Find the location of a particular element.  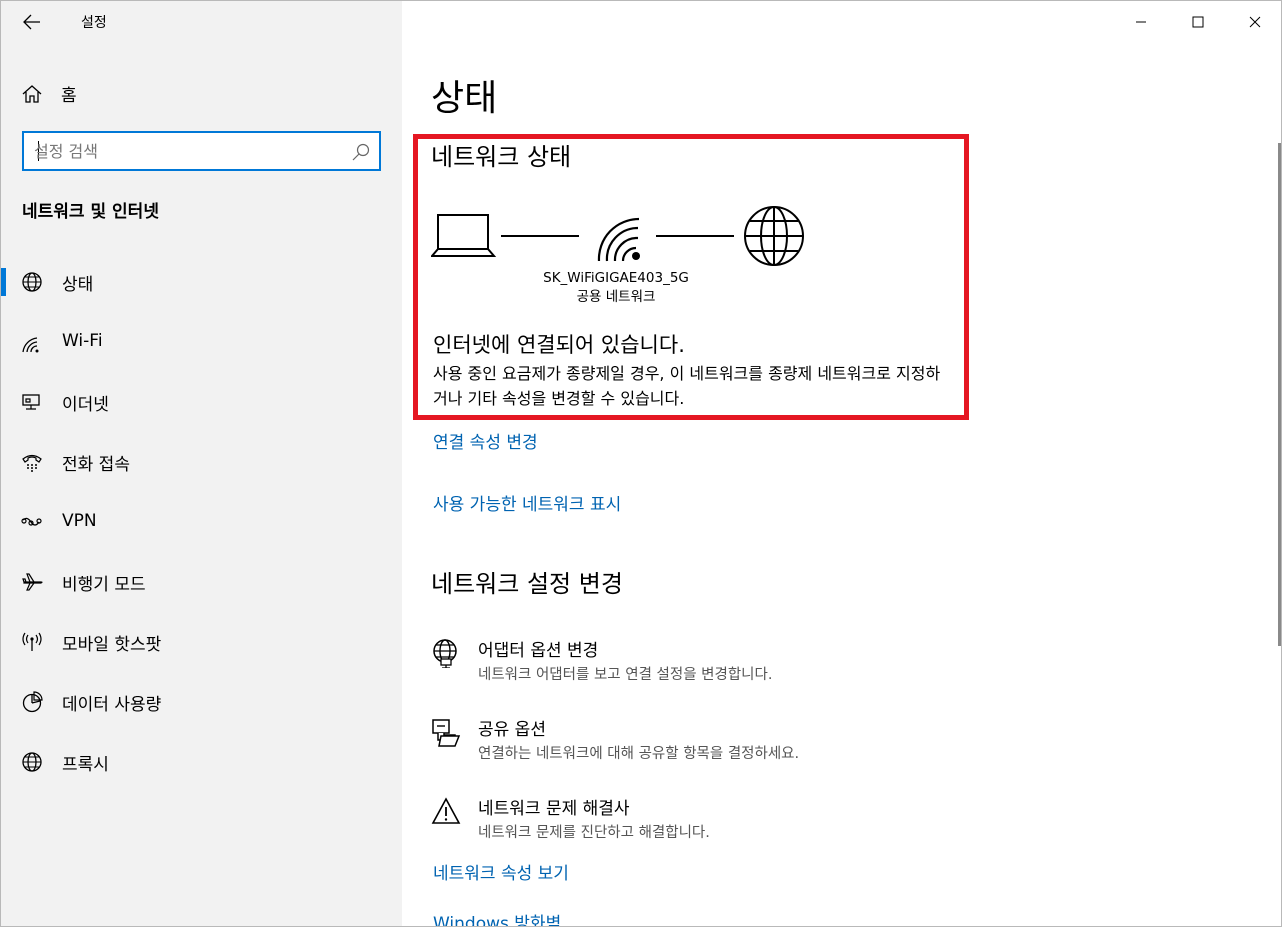

adapter-icon is located at coordinates (445, 653).